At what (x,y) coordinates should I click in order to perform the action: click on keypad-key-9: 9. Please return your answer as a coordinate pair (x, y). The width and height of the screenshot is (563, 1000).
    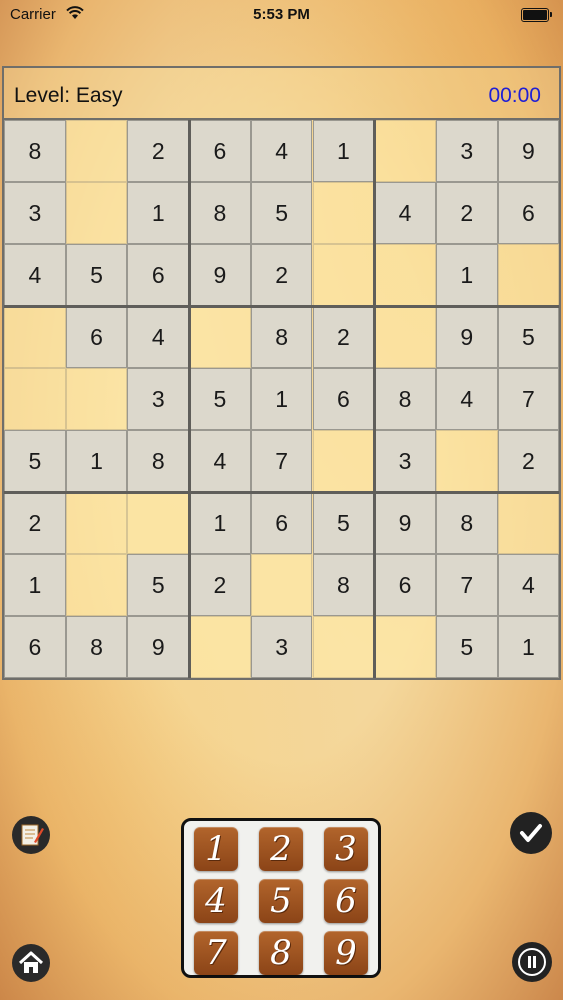
    Looking at the image, I should click on (346, 953).